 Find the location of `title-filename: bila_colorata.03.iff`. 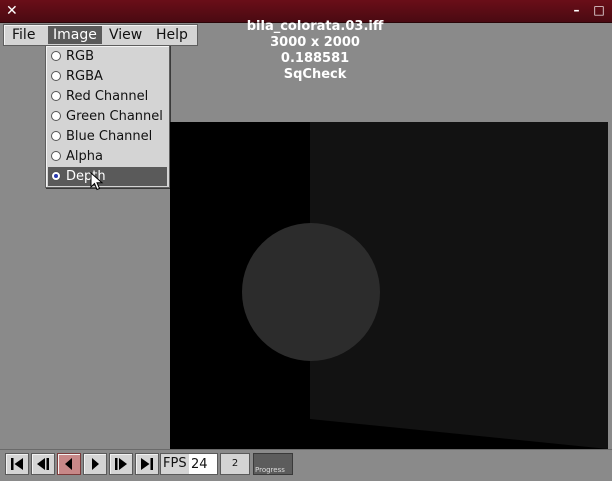

title-filename: bila_colorata.03.iff is located at coordinates (315, 26).